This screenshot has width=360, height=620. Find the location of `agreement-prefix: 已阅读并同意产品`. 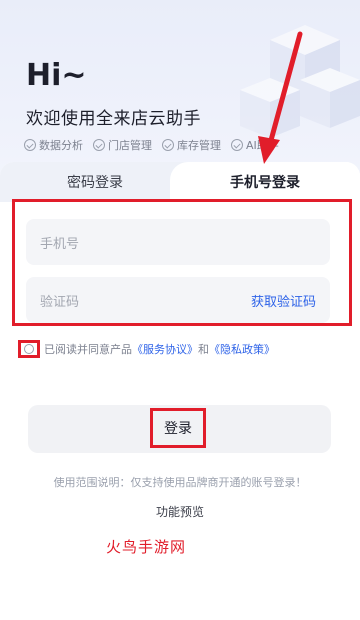

agreement-prefix: 已阅读并同意产品 is located at coordinates (88, 349).